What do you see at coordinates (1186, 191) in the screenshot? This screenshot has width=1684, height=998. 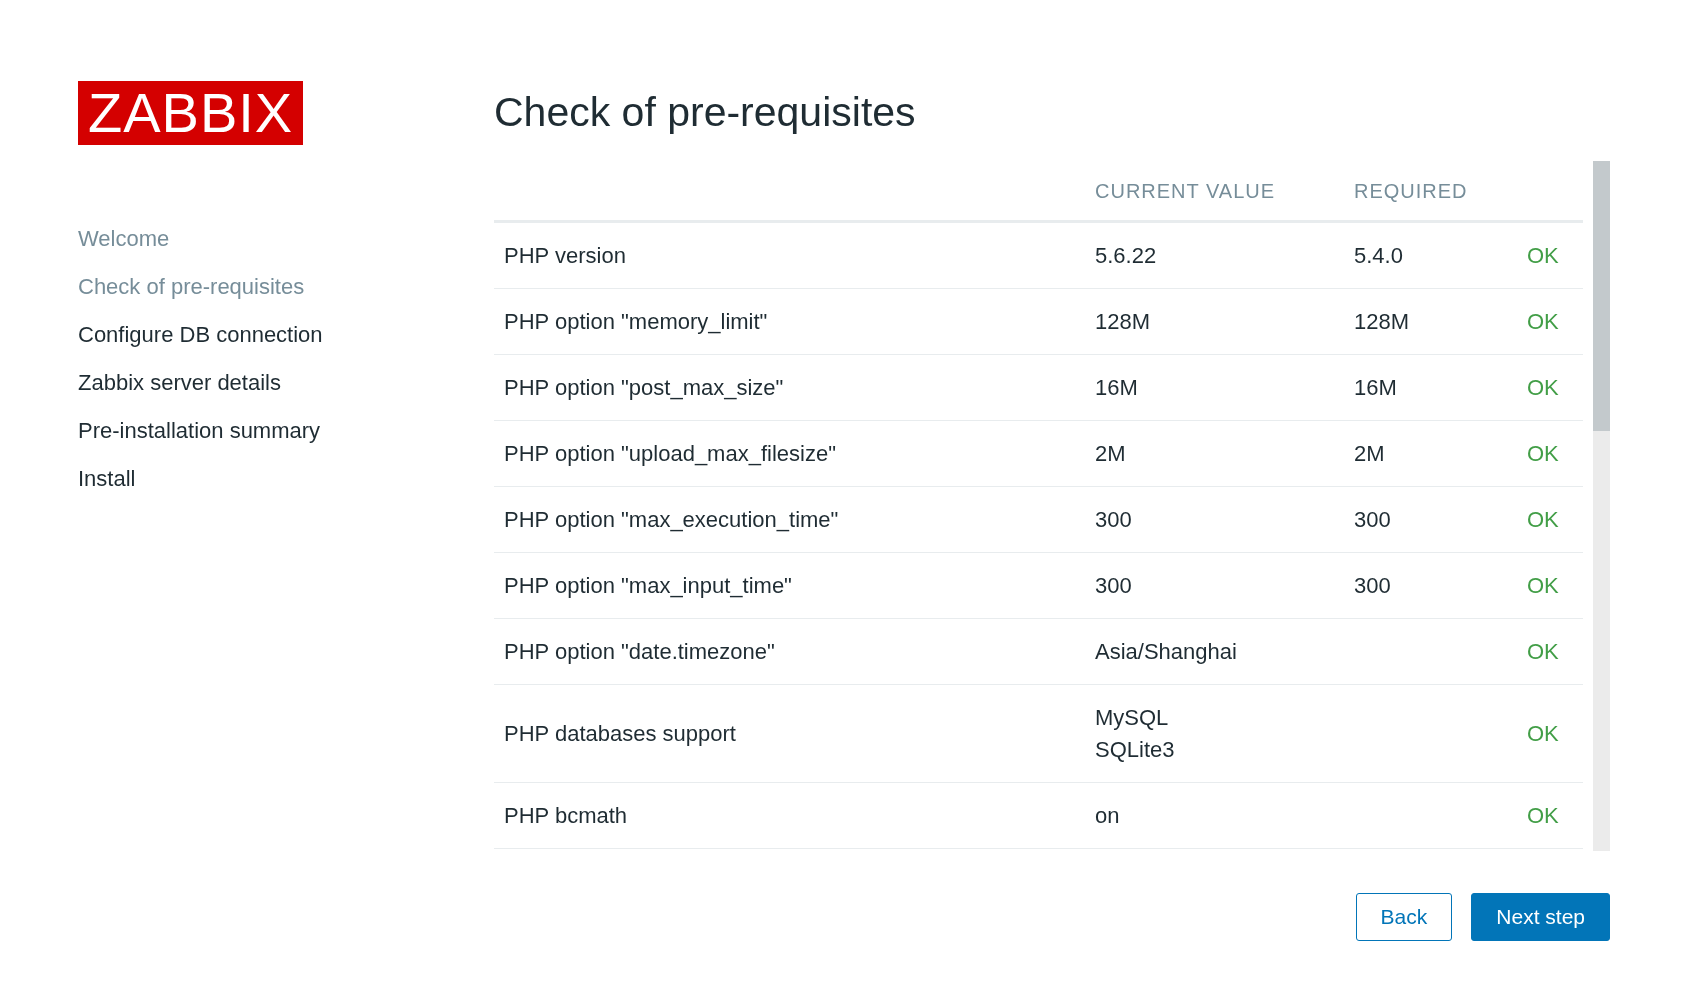 I see `column-header: CURRENT VALUE` at bounding box center [1186, 191].